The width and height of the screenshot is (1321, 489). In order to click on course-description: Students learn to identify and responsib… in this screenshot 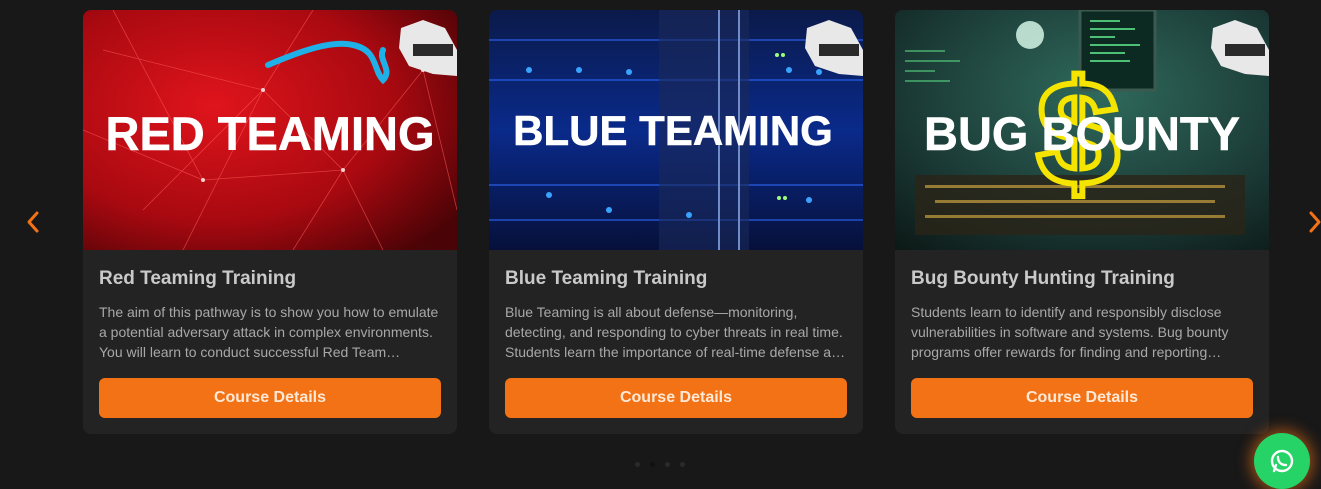, I will do `click(1070, 332)`.